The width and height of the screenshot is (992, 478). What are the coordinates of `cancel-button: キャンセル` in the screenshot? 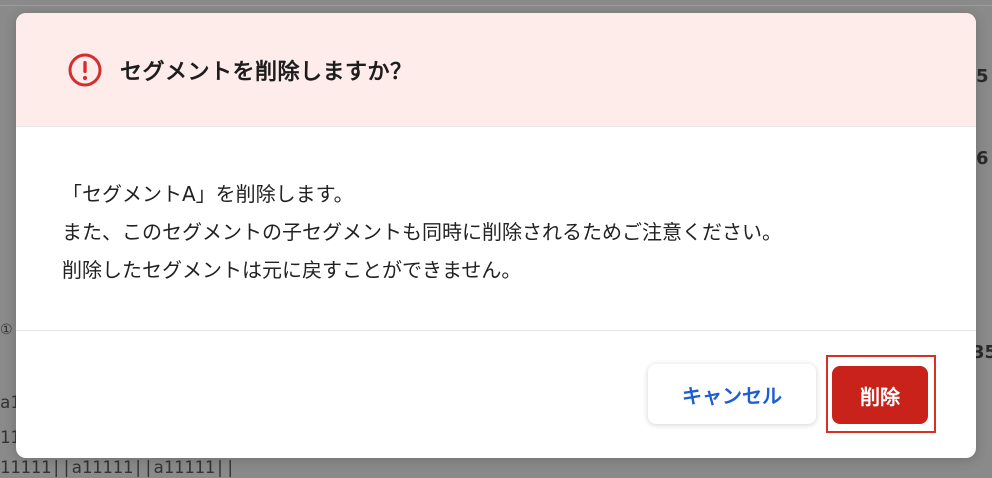 It's located at (732, 394).